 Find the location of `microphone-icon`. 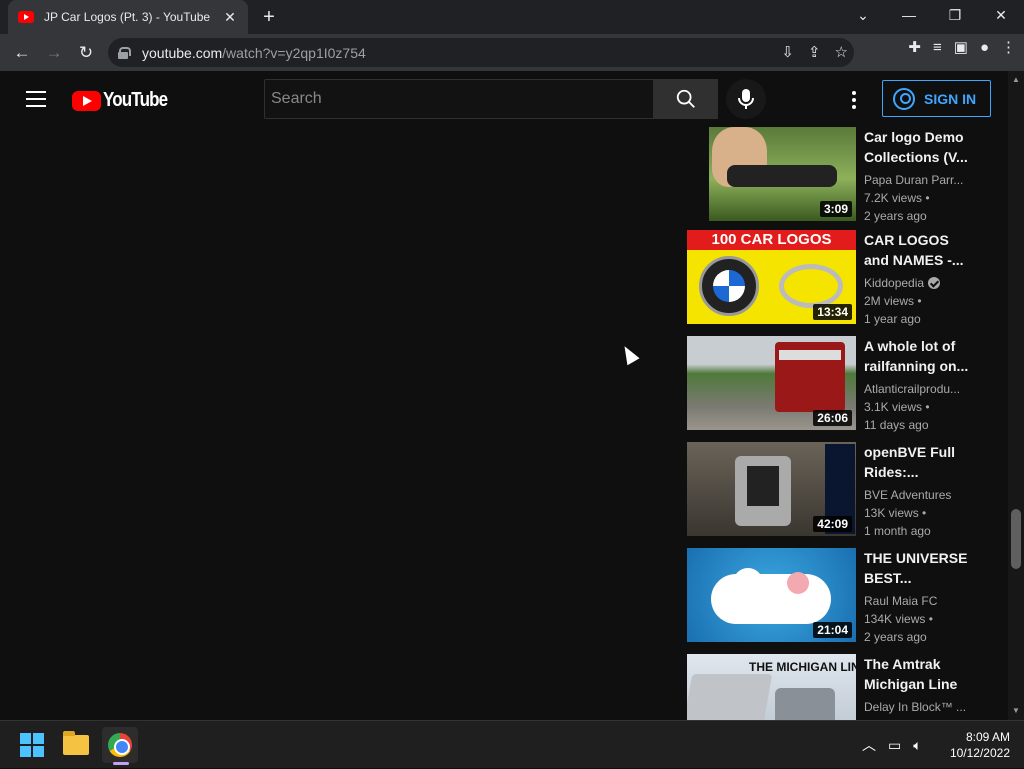

microphone-icon is located at coordinates (746, 99).